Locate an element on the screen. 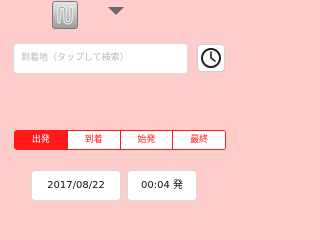 The height and width of the screenshot is (240, 320). segment-first-train: 始発 is located at coordinates (146, 140).